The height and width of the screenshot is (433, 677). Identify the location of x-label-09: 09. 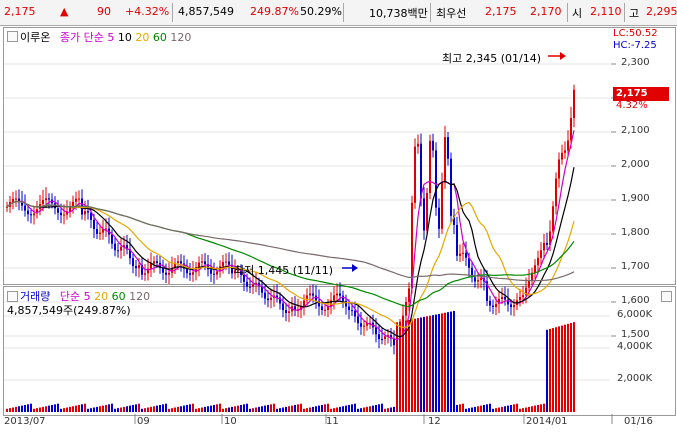
(143, 421).